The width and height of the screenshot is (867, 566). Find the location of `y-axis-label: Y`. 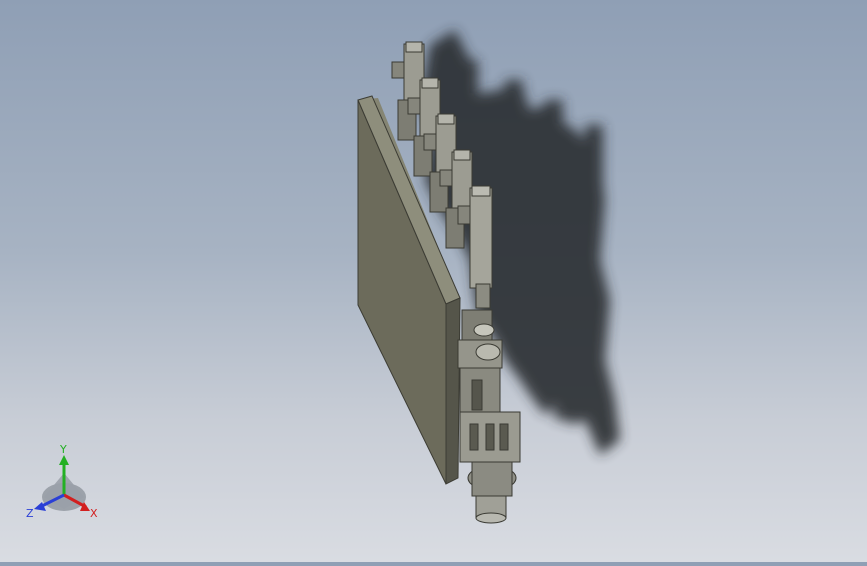

y-axis-label: Y is located at coordinates (63, 450).